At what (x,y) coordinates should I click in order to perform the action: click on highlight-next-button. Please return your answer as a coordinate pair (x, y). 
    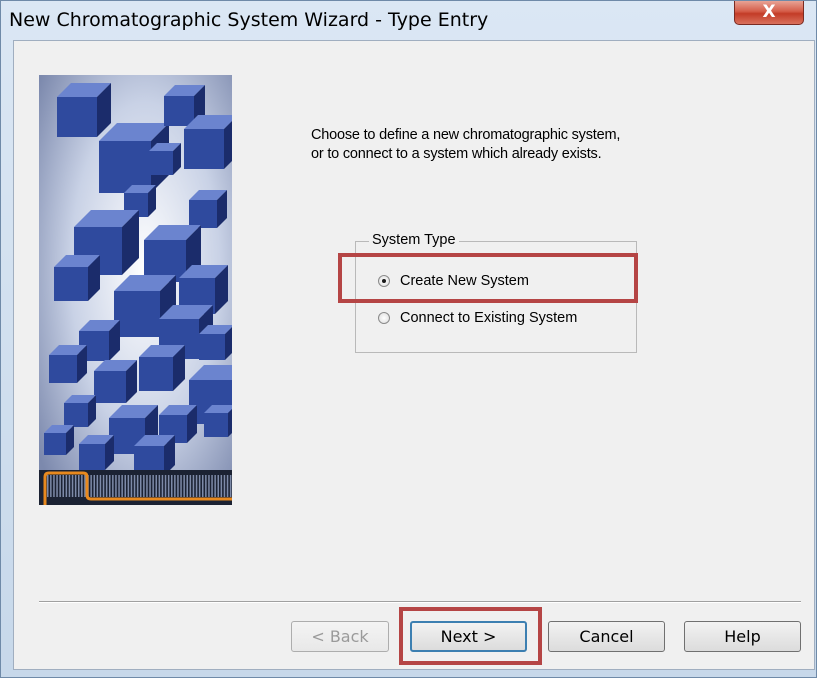
    Looking at the image, I should click on (470, 636).